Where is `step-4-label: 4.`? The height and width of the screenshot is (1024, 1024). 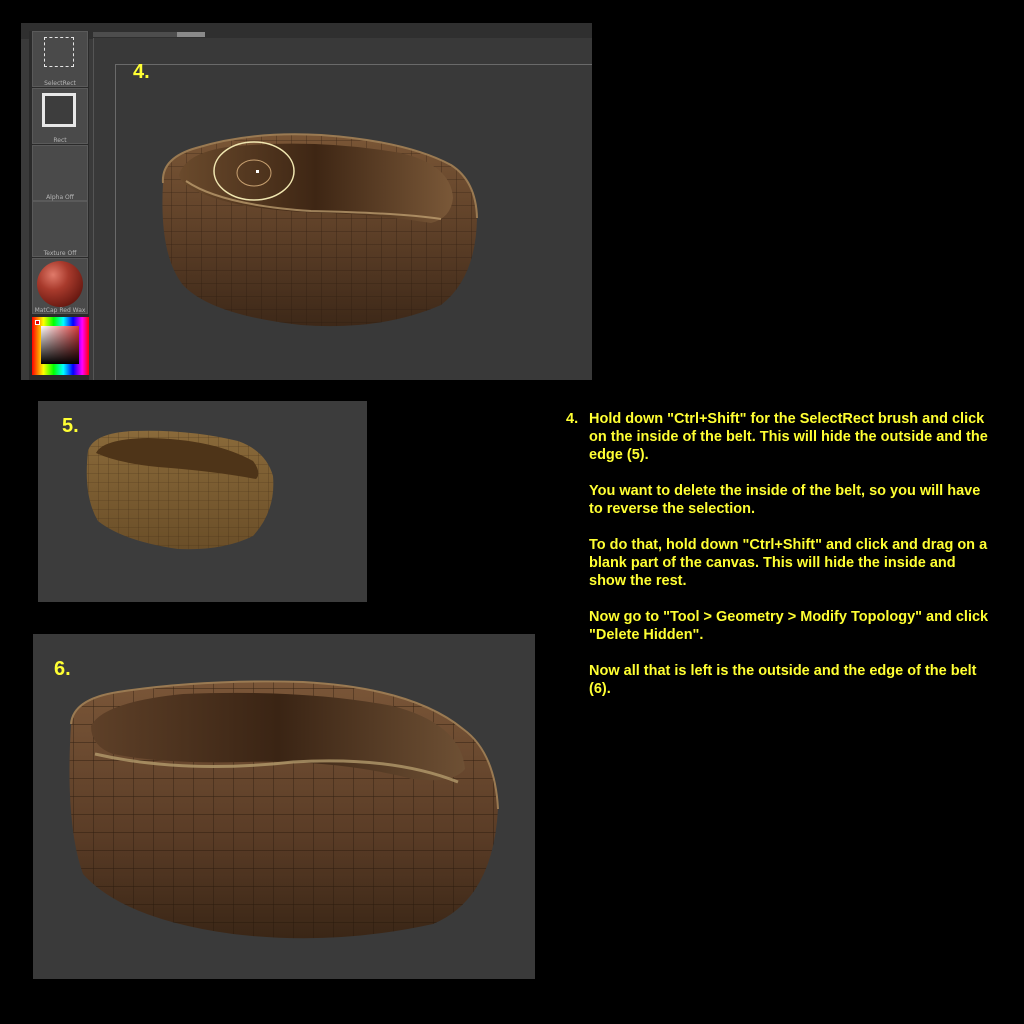
step-4-label: 4. is located at coordinates (141, 72).